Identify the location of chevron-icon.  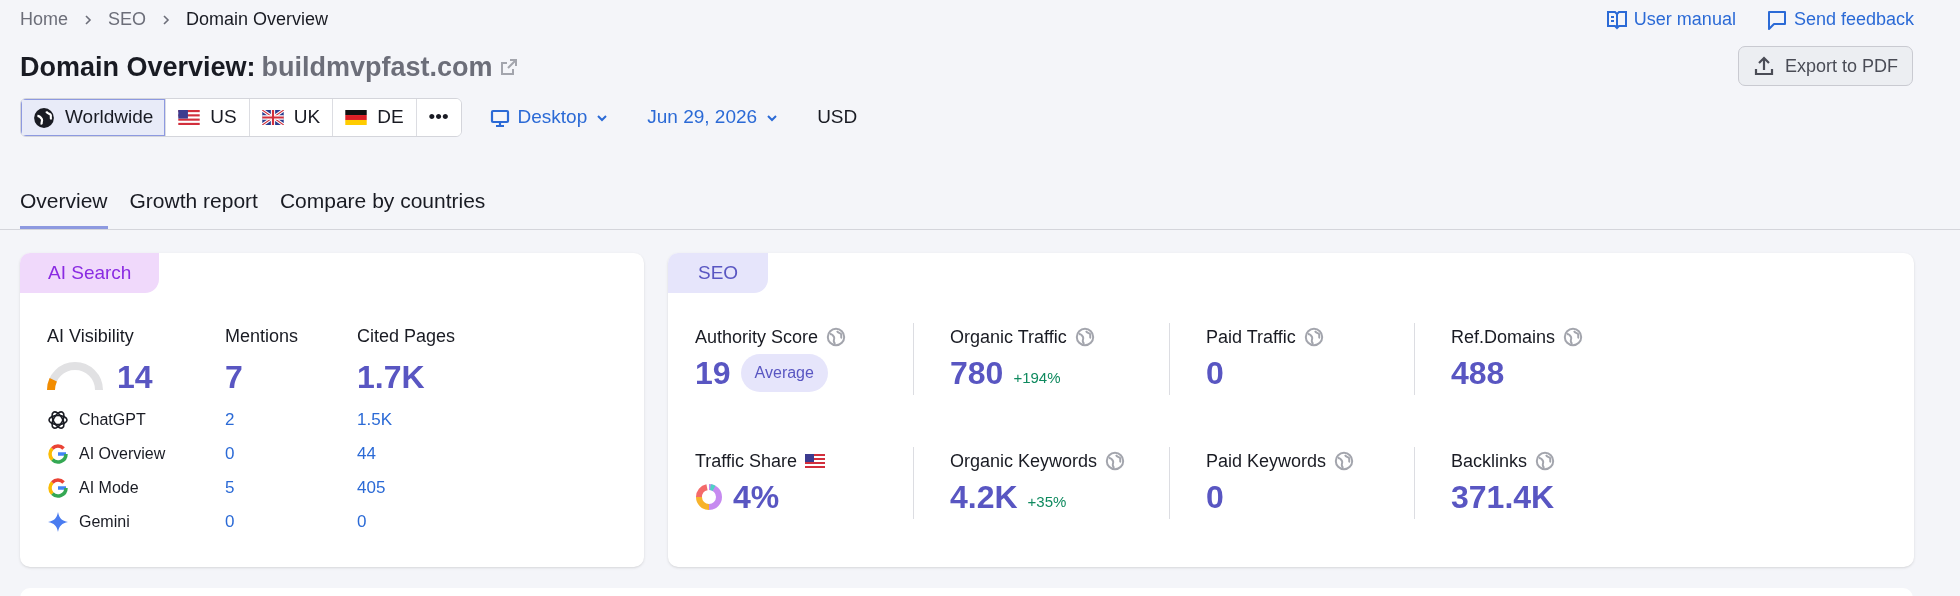
(88, 19).